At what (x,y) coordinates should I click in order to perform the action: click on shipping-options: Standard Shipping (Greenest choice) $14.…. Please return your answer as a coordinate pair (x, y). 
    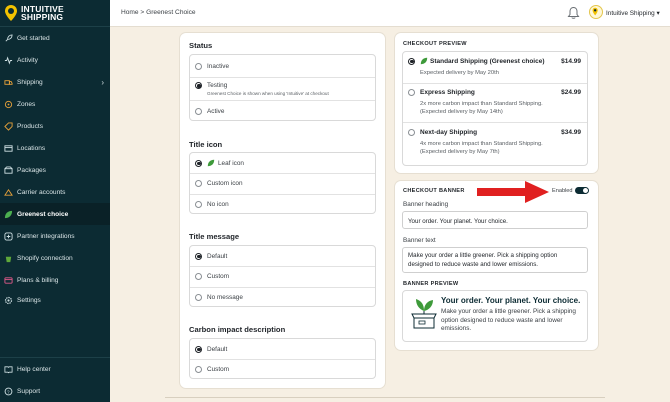
    Looking at the image, I should click on (495, 108).